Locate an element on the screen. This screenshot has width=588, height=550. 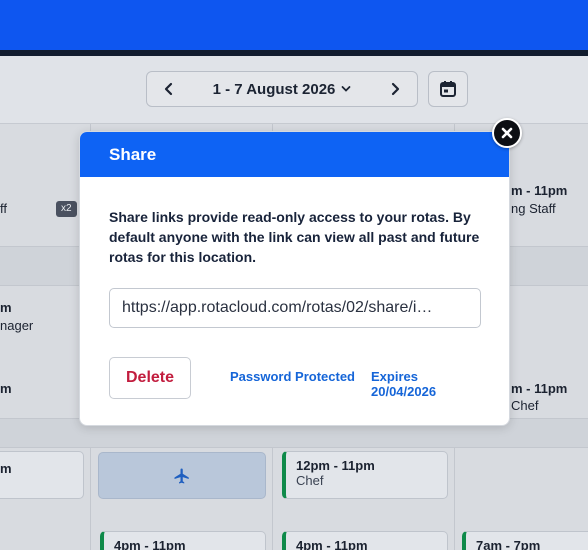
date-range-label: 1 - 7 August 2026 is located at coordinates (274, 89).